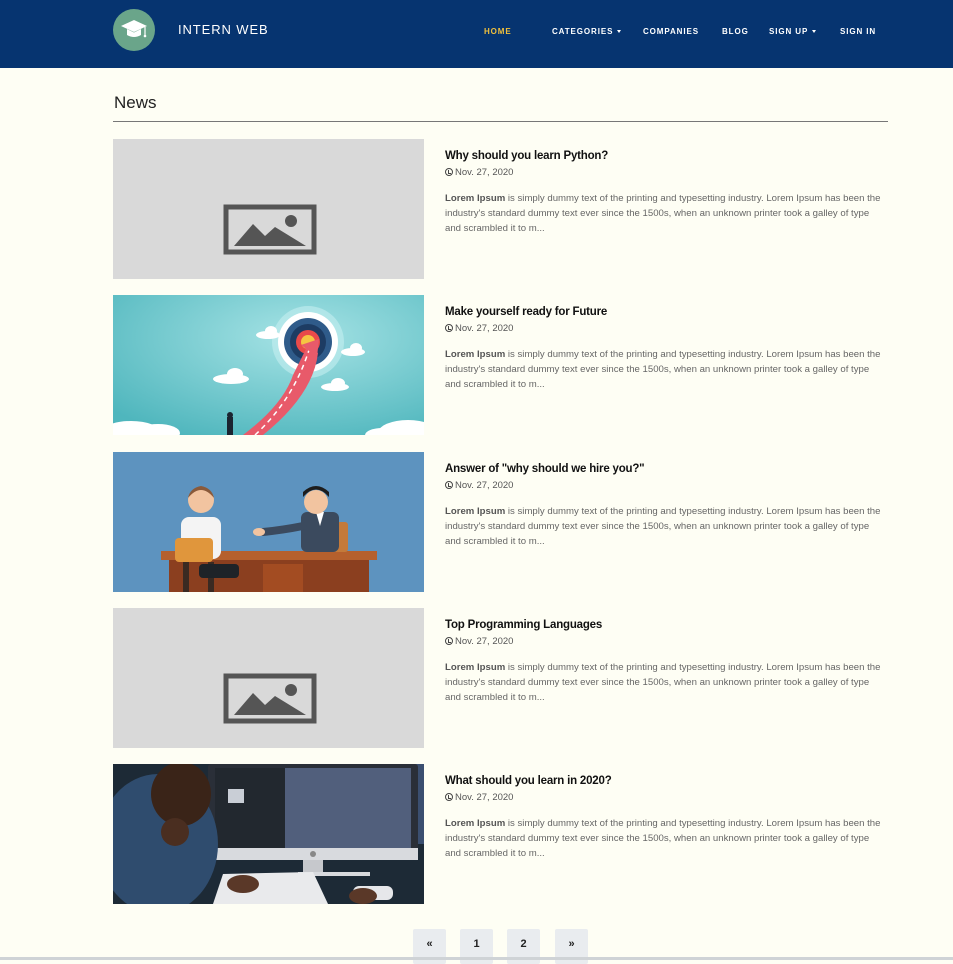 This screenshot has height=964, width=953. What do you see at coordinates (789, 31) in the screenshot?
I see `nav-sign-up-label: SIGN UP` at bounding box center [789, 31].